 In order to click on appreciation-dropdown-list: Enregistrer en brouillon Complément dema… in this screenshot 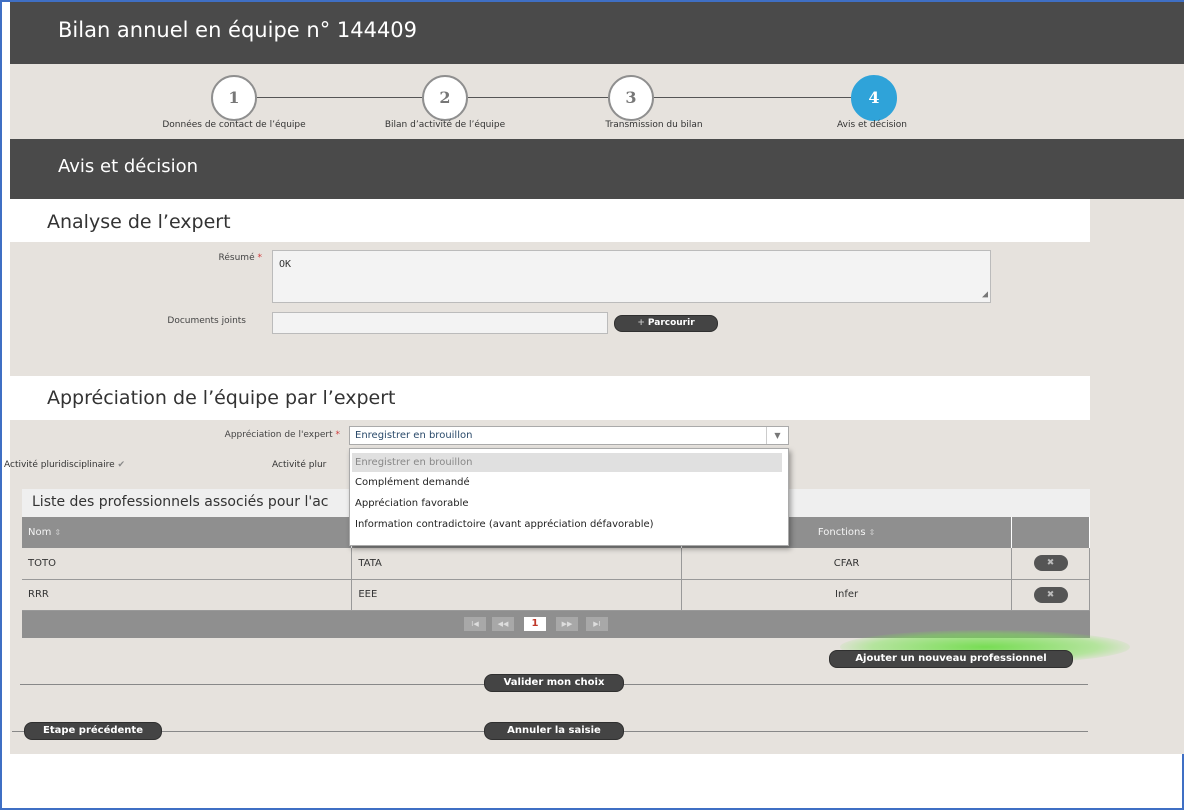, I will do `click(569, 497)`.